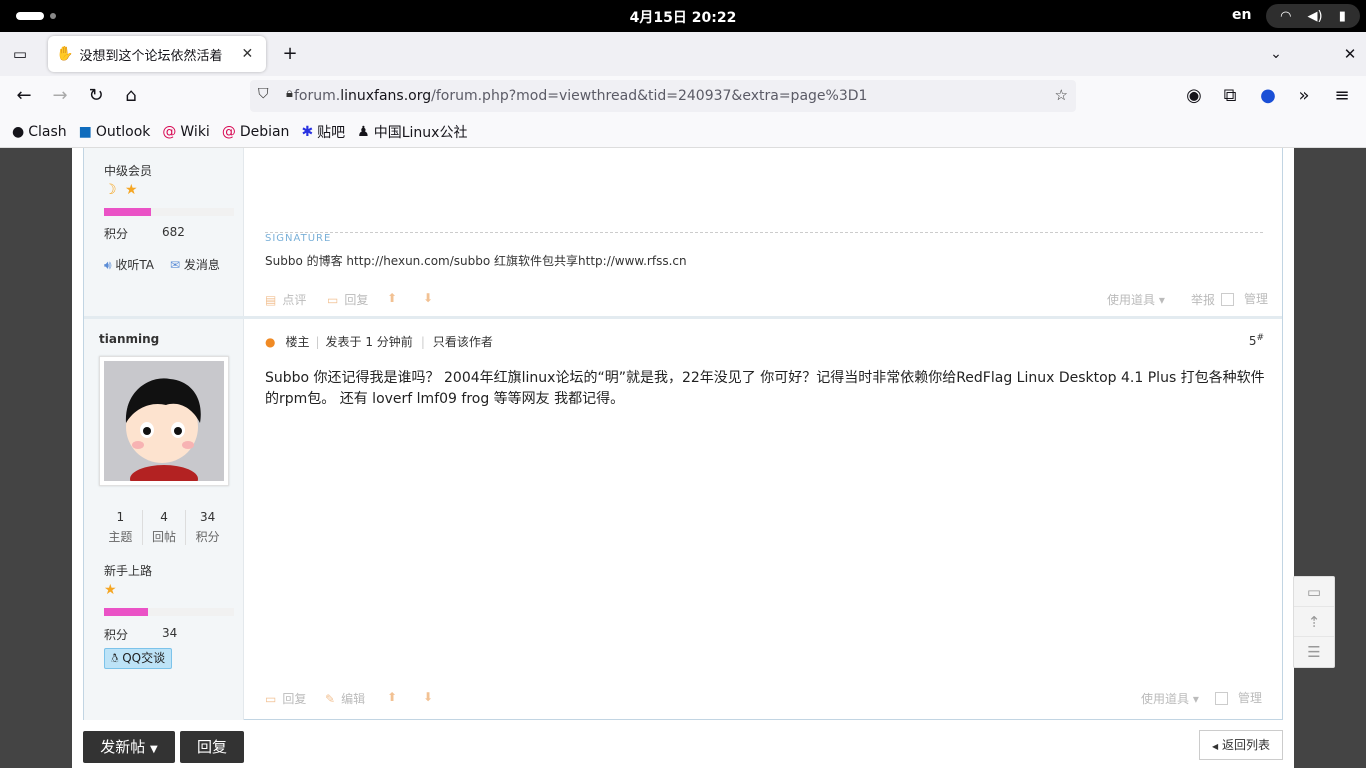 The image size is (1366, 768). I want to click on back-icon: ←, so click(24, 96).